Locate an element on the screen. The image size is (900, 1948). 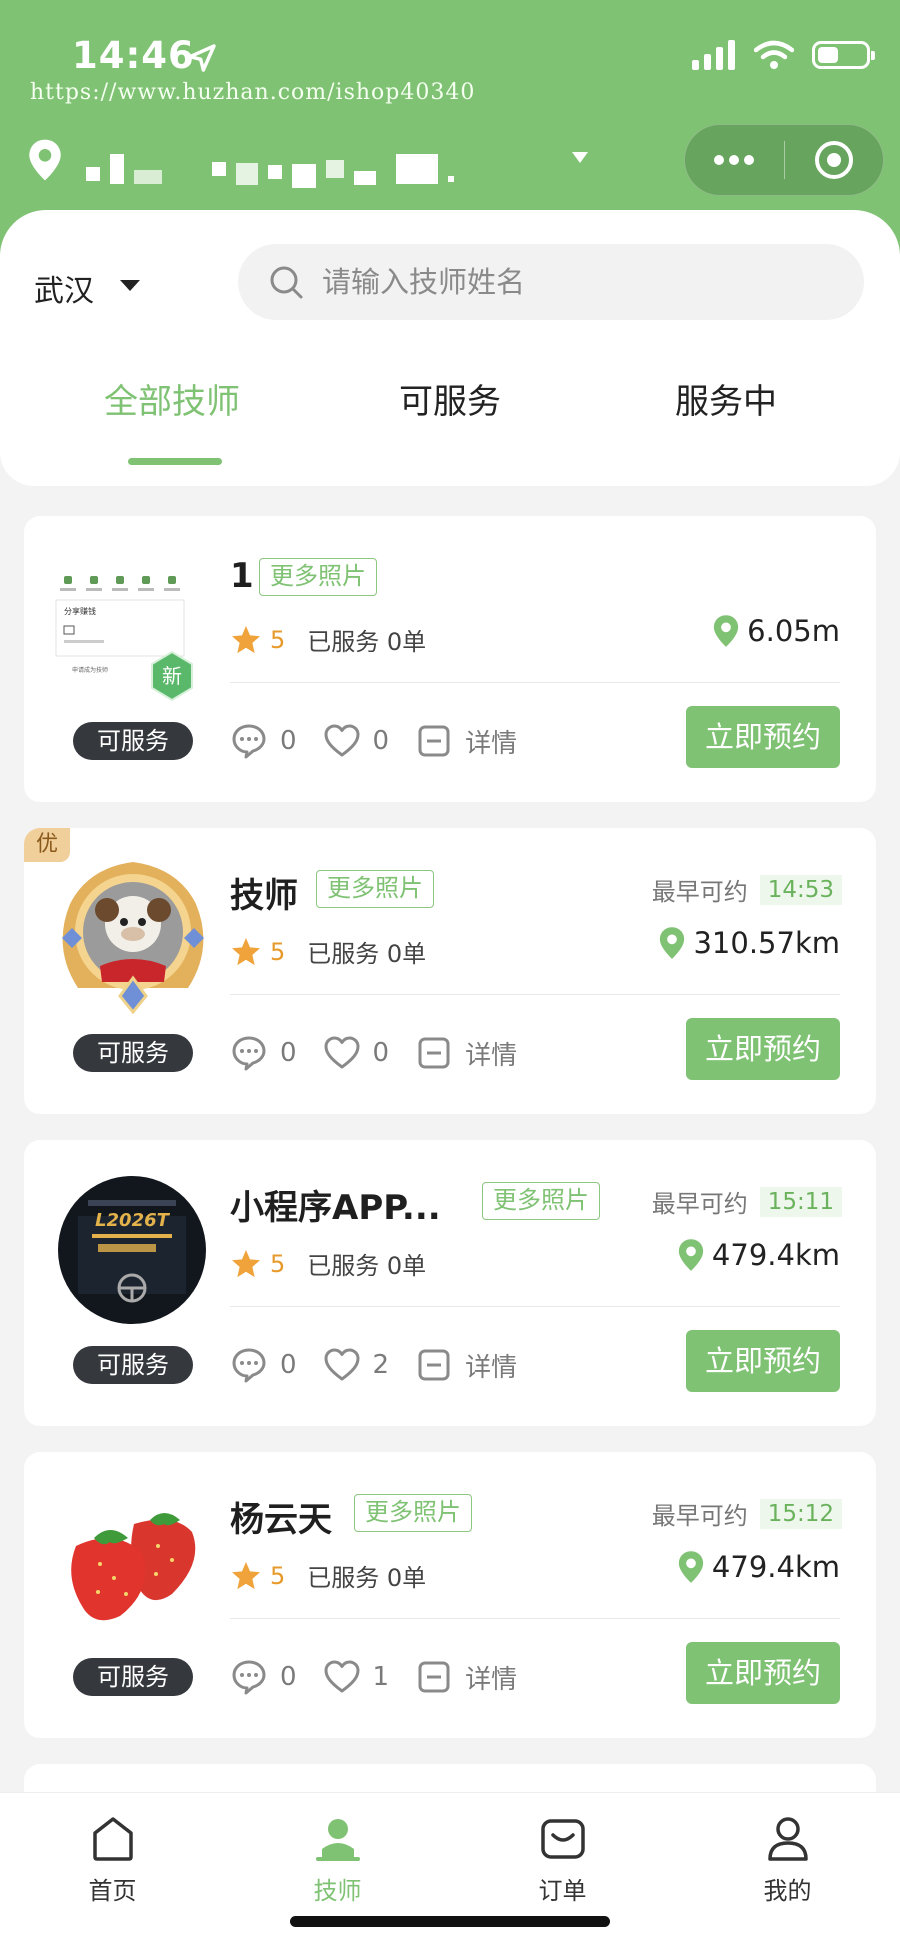
avatar-logo-text: L2026T is located at coordinates (133, 1220).